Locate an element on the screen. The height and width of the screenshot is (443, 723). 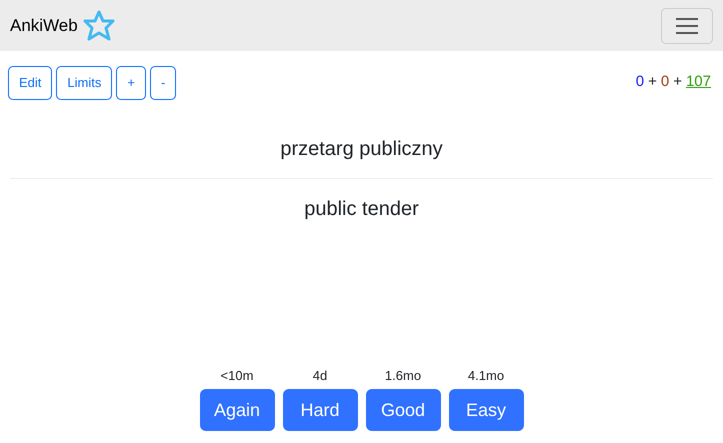
toolbar-button: + is located at coordinates (131, 83).